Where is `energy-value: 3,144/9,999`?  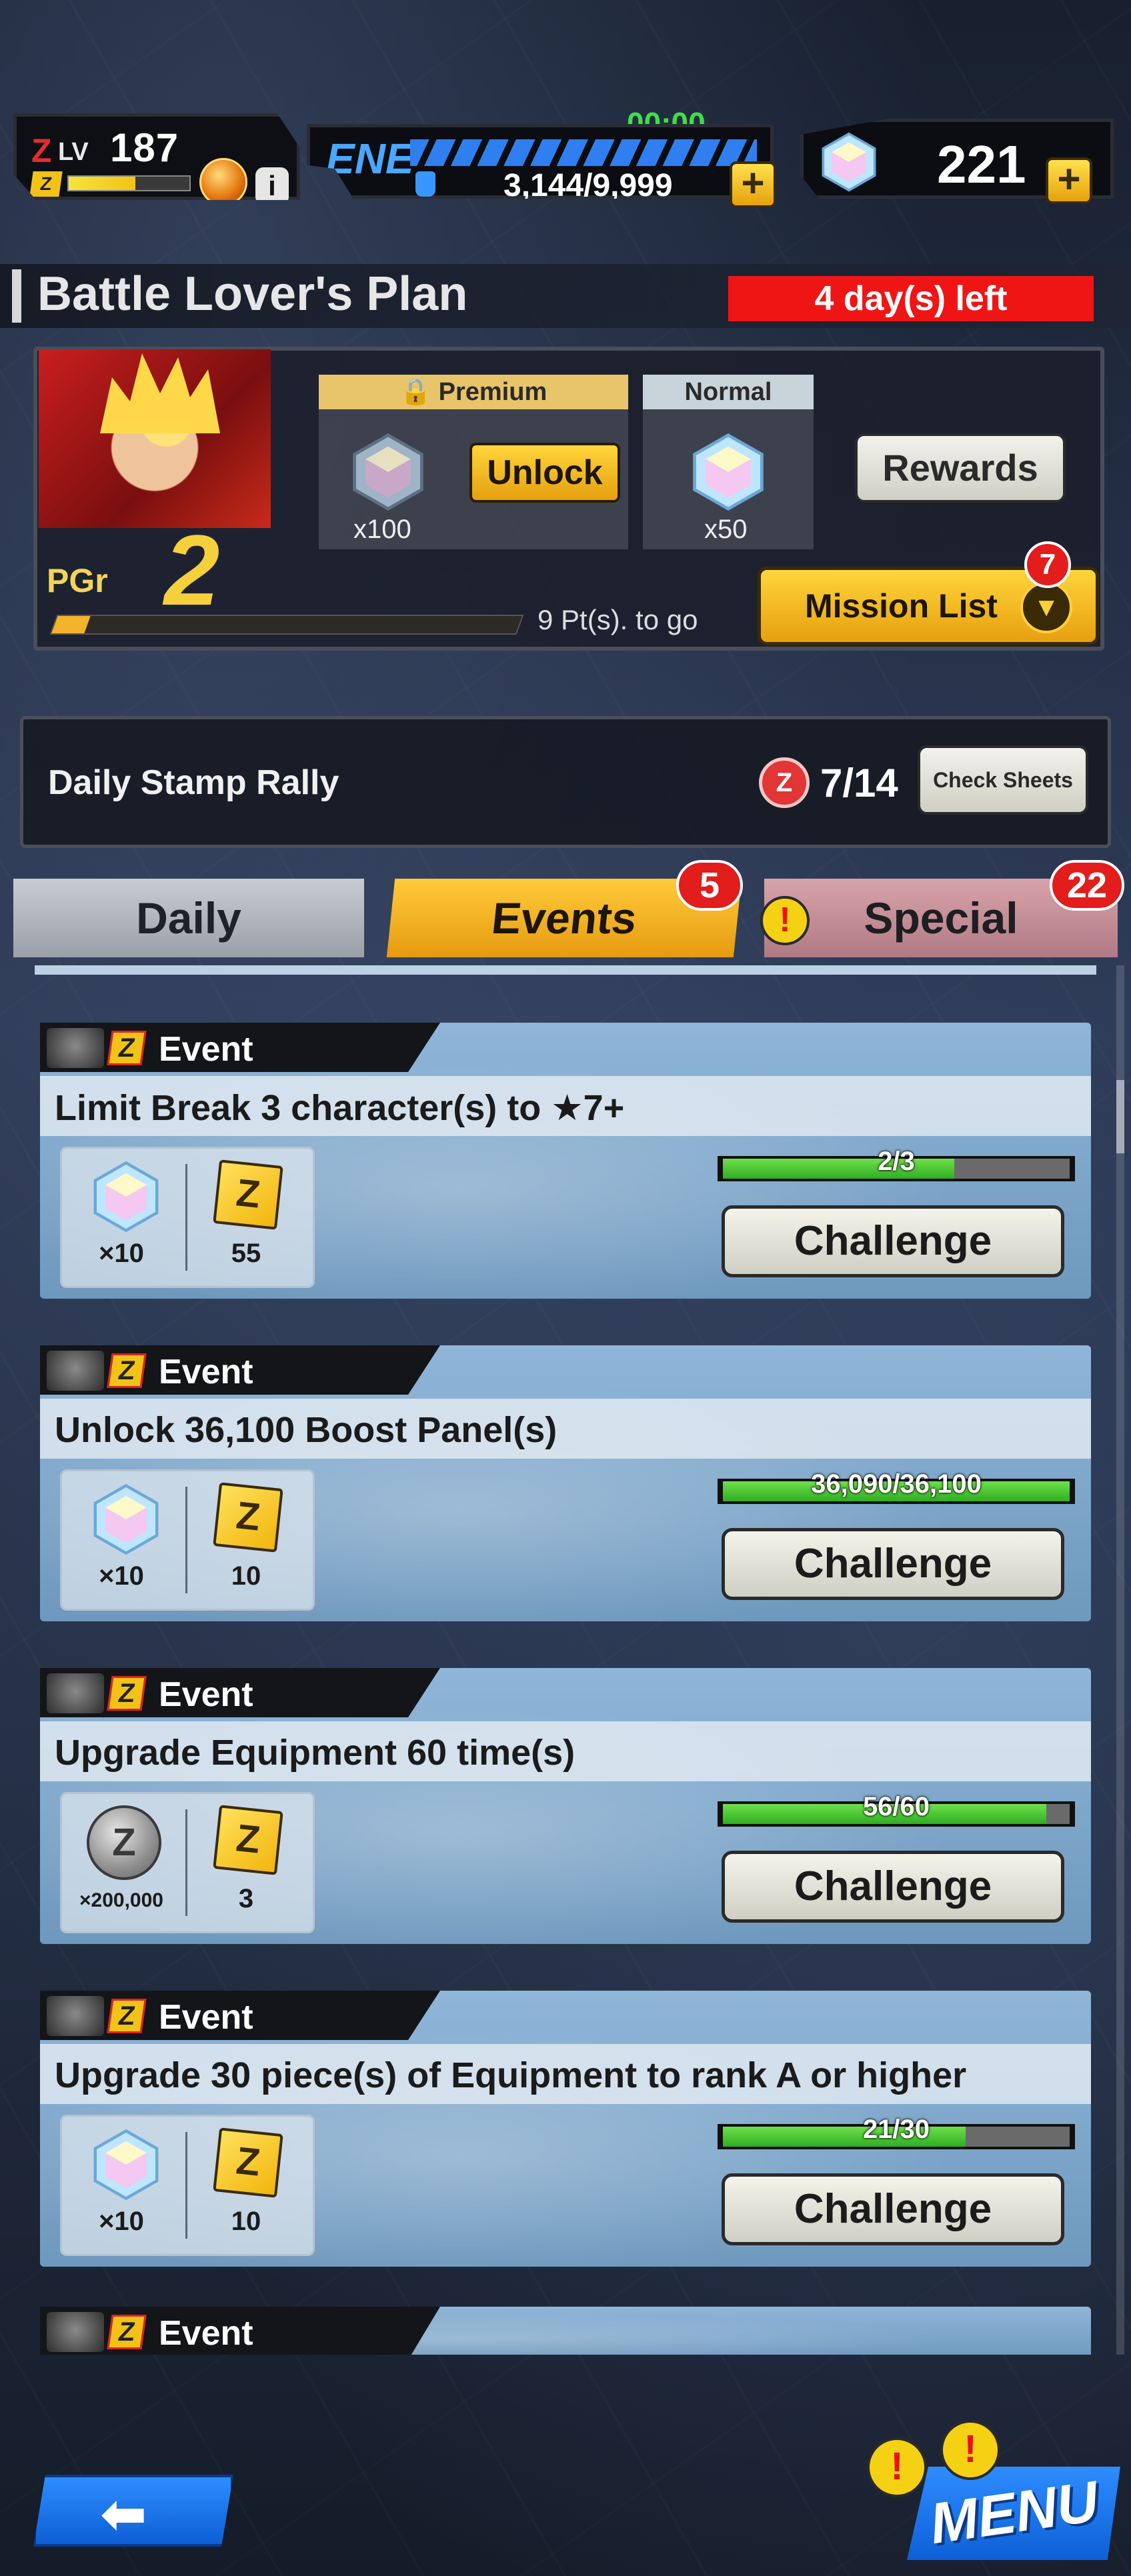
energy-value: 3,144/9,999 is located at coordinates (588, 185).